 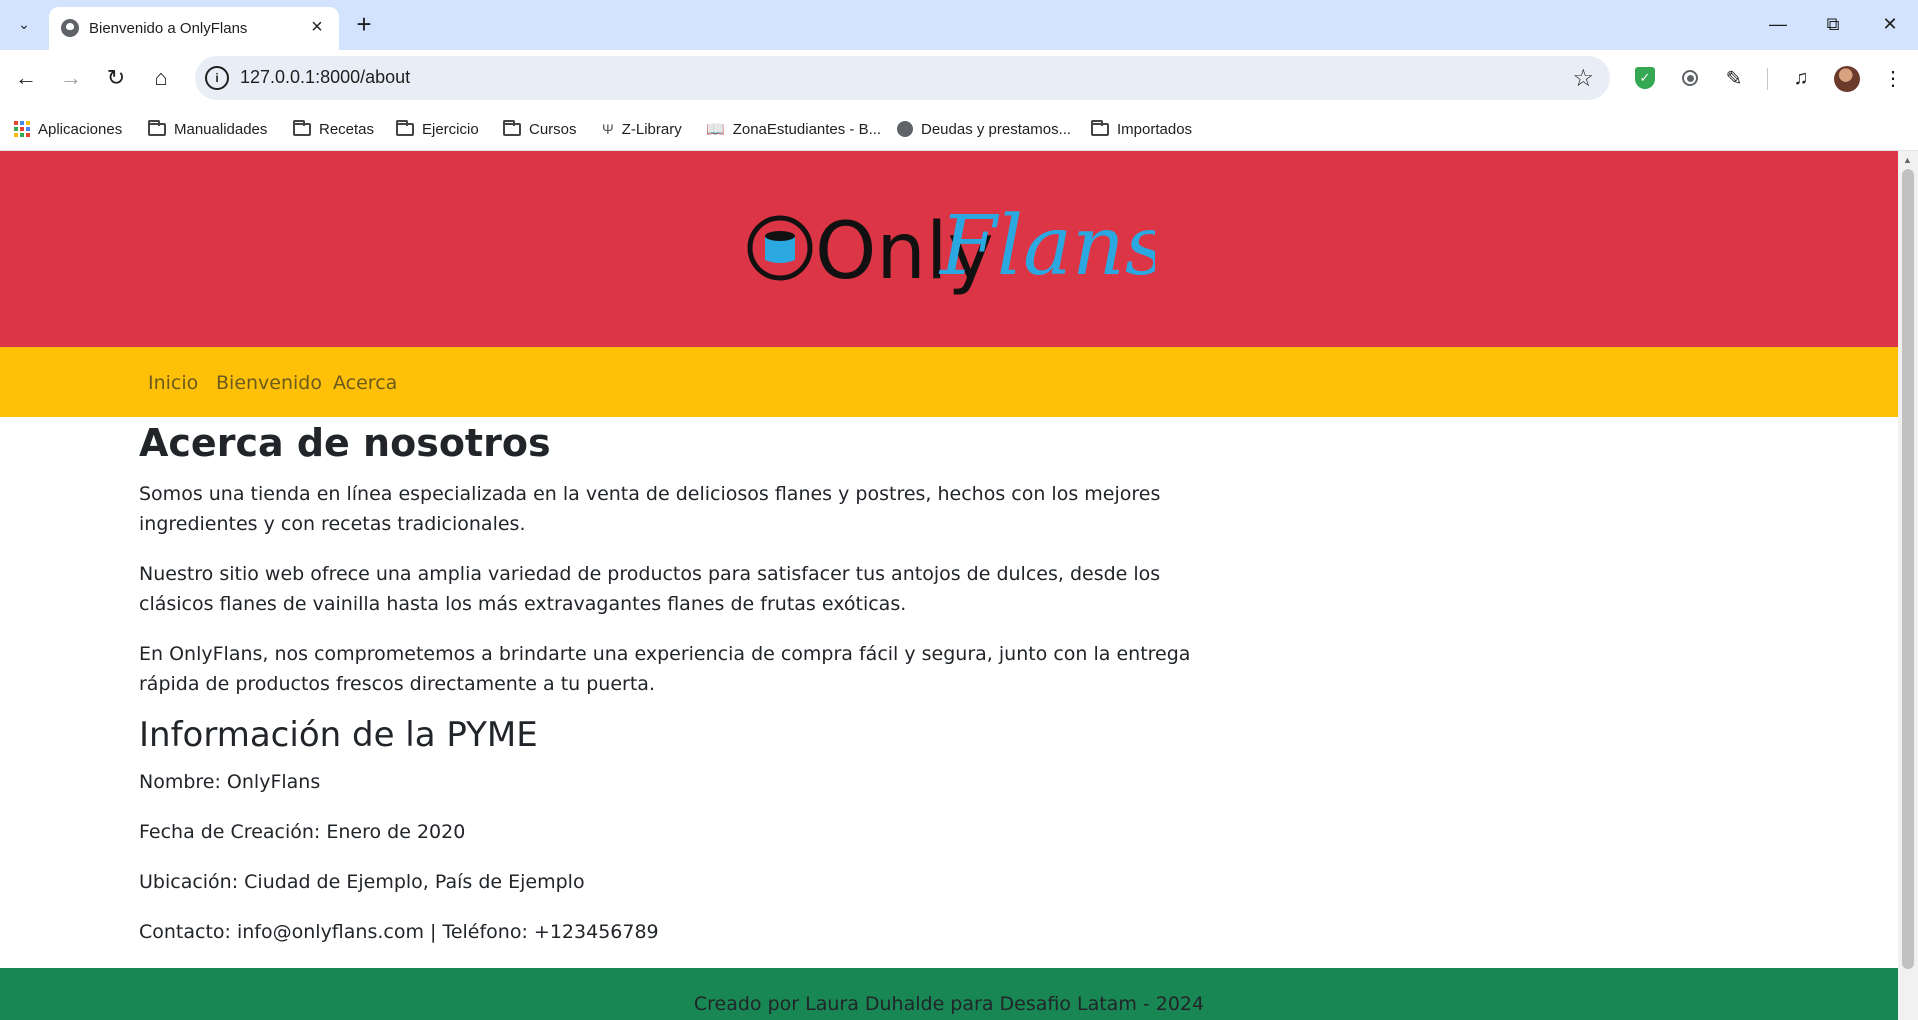 I want to click on site-navbar: Inicio Bienvenido Acerca, so click(x=949, y=382).